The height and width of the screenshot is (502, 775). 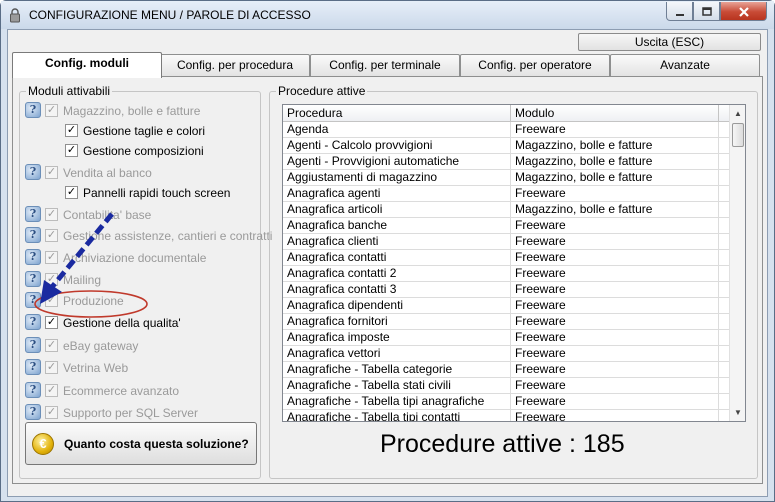 I want to click on module-row: ? ✓ Gestione della qualita', so click(x=139, y=323).